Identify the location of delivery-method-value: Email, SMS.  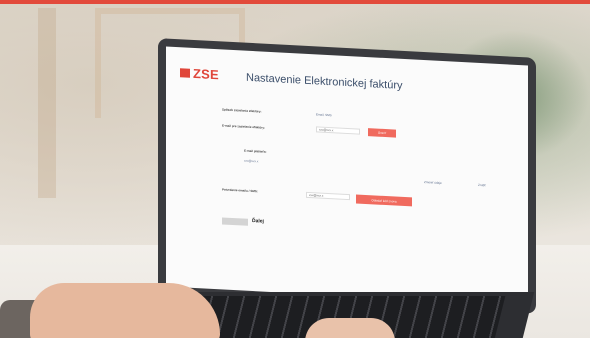
(324, 115).